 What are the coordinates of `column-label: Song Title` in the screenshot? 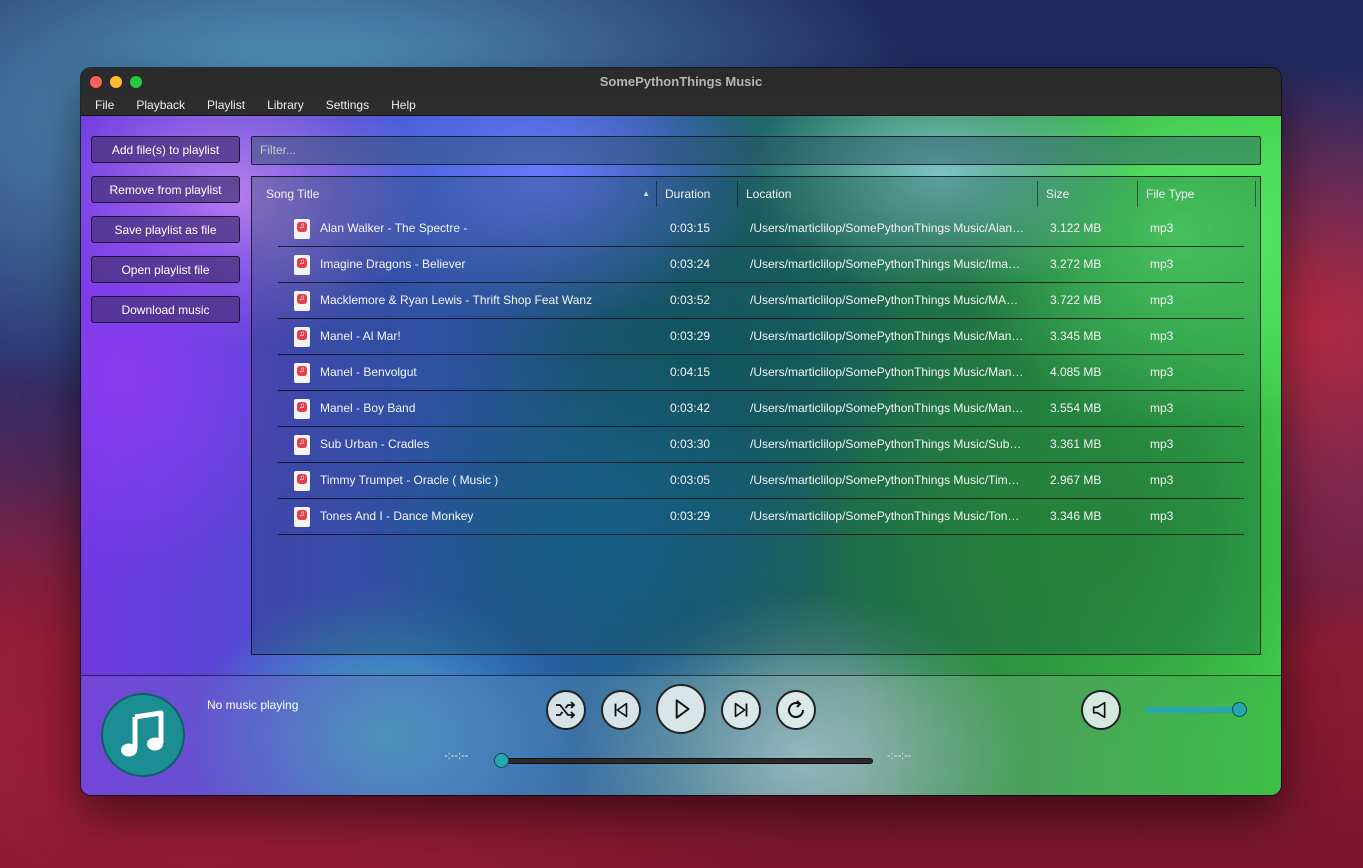 It's located at (293, 194).